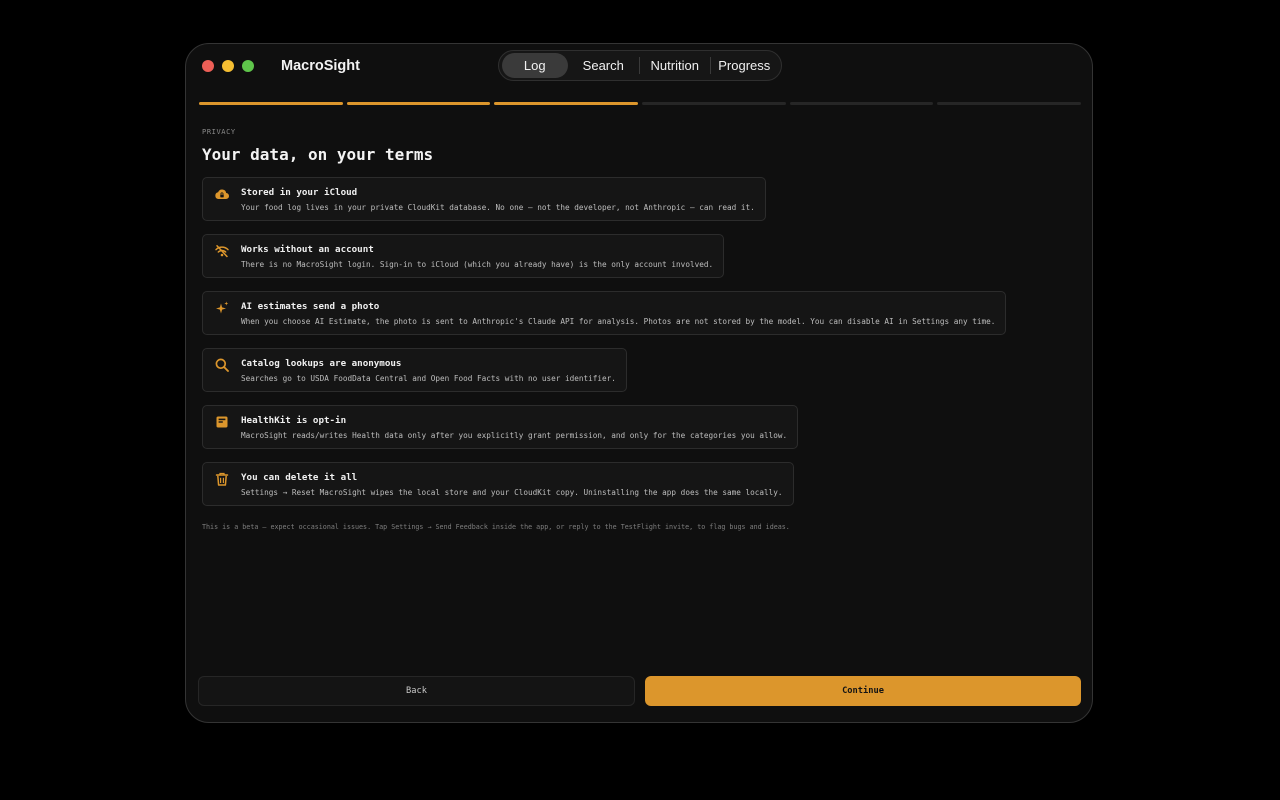  I want to click on app-title: MacroSight, so click(320, 66).